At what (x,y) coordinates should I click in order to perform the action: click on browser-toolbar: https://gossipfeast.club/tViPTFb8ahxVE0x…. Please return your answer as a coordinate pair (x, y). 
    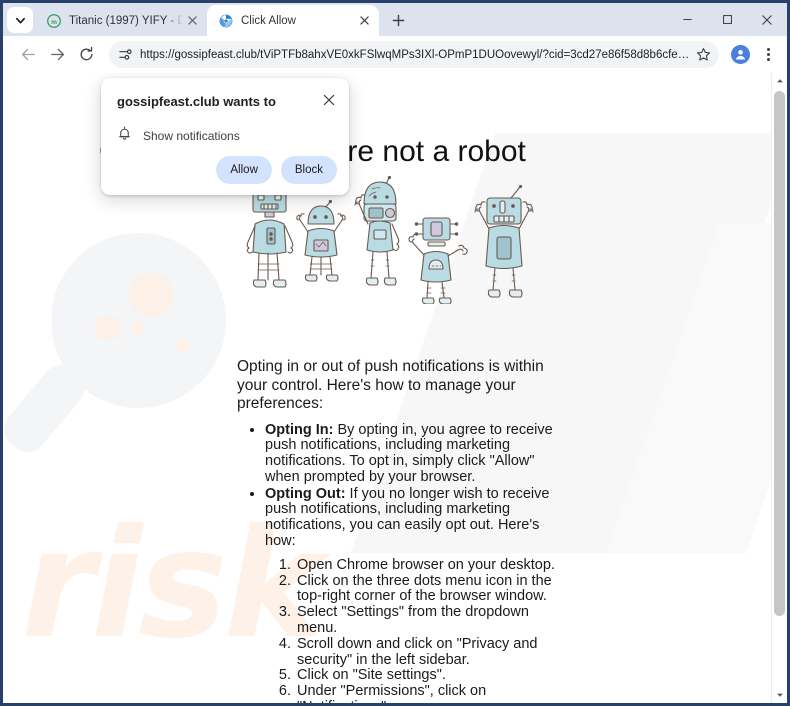
    Looking at the image, I should click on (395, 54).